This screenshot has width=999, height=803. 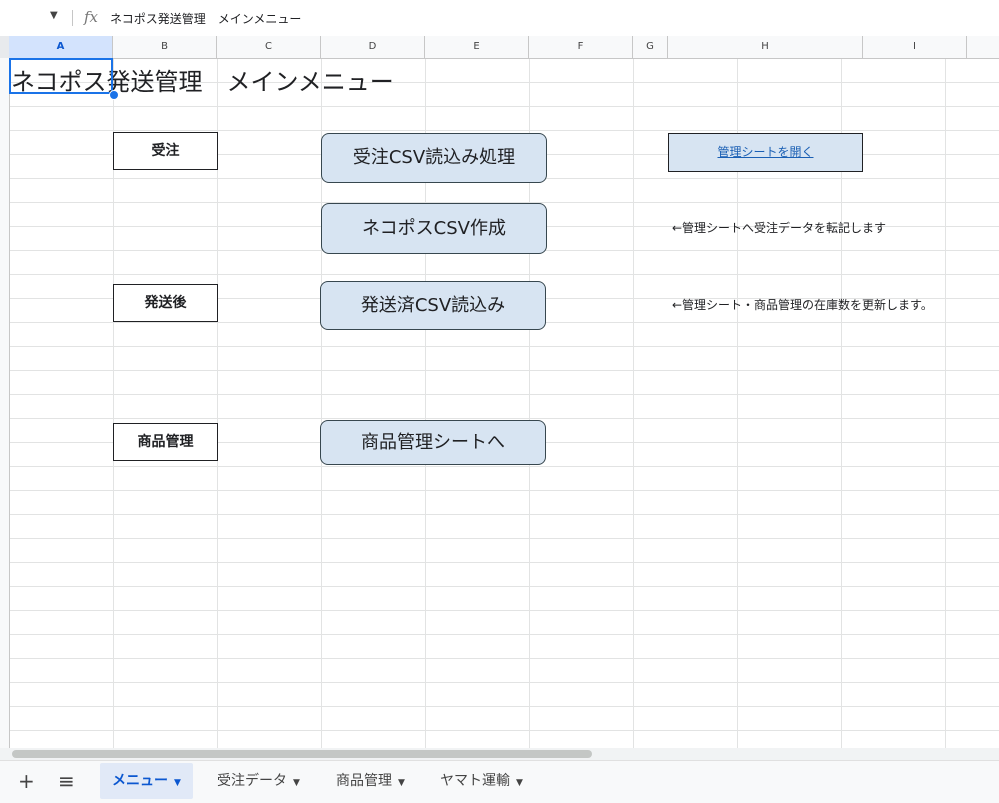 I want to click on column-header-f: F, so click(x=581, y=47).